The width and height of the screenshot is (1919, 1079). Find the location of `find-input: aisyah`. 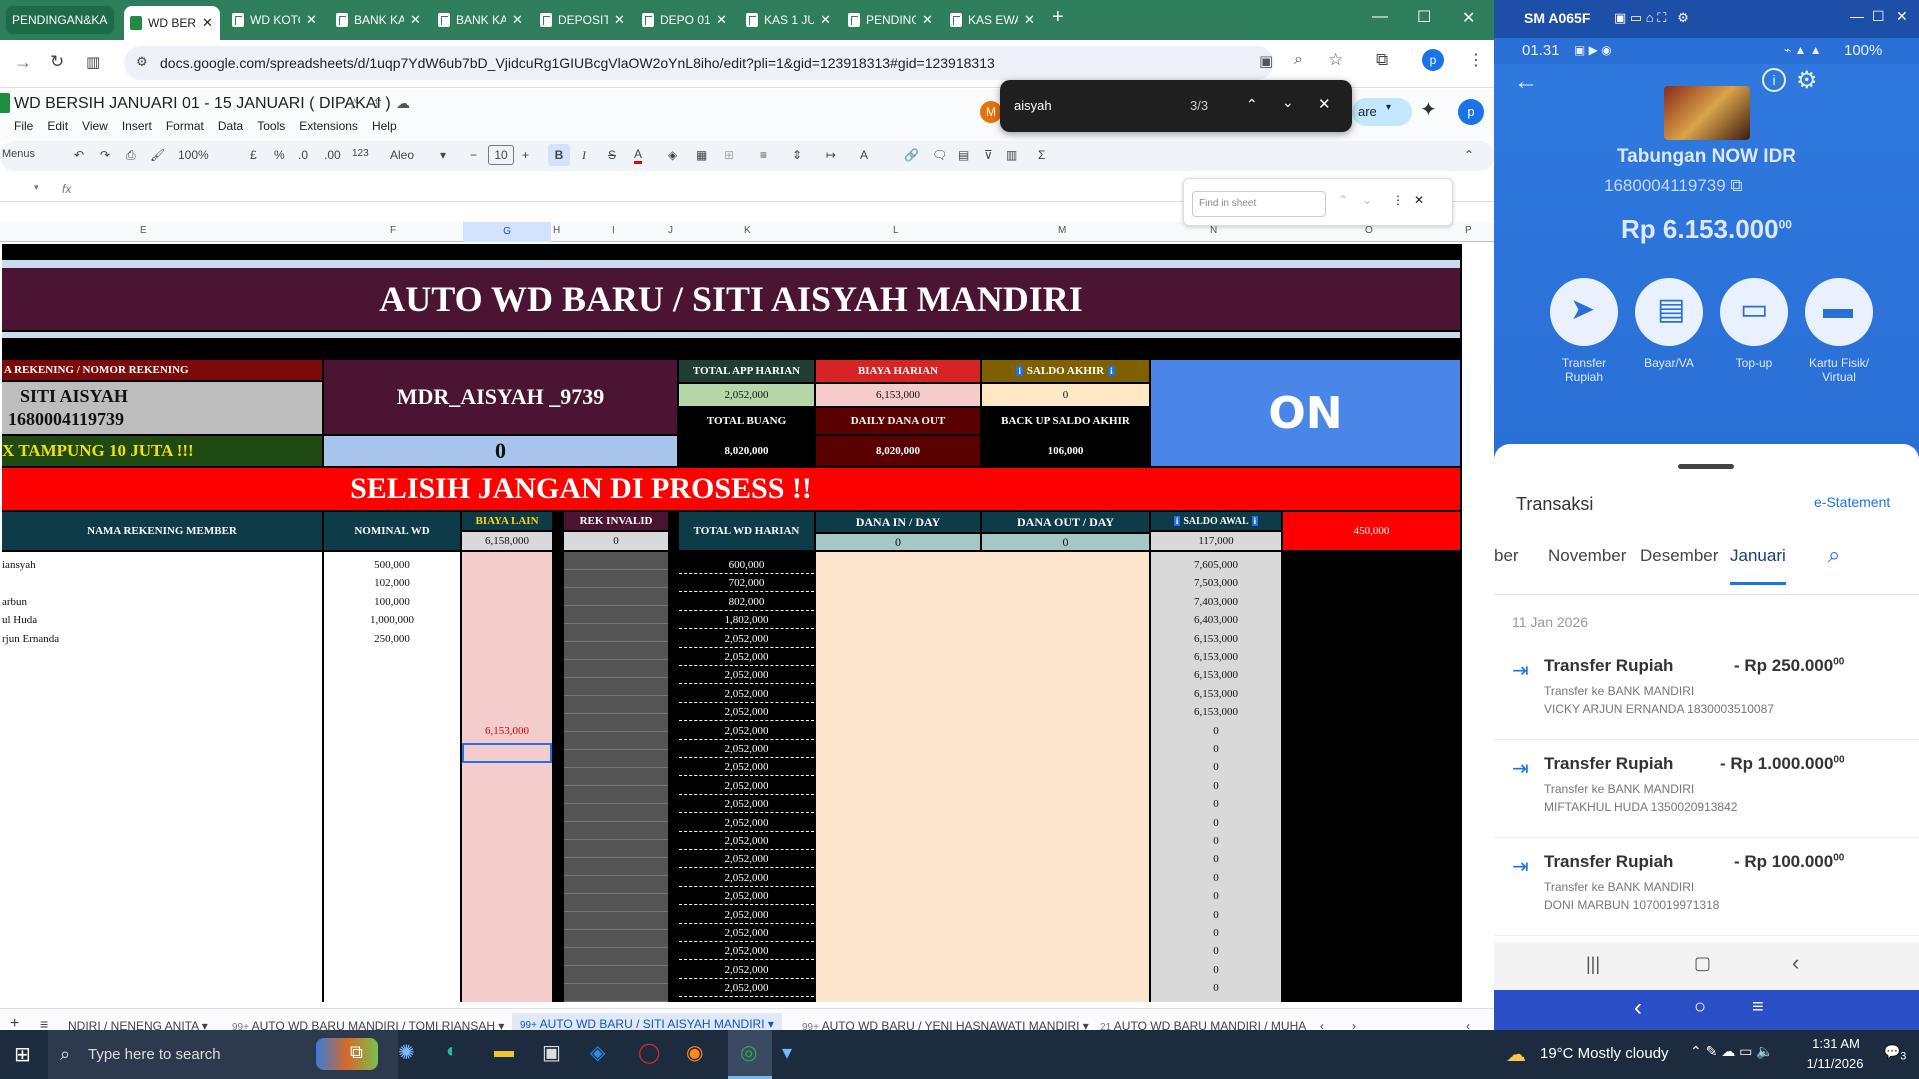

find-input: aisyah is located at coordinates (1033, 105).